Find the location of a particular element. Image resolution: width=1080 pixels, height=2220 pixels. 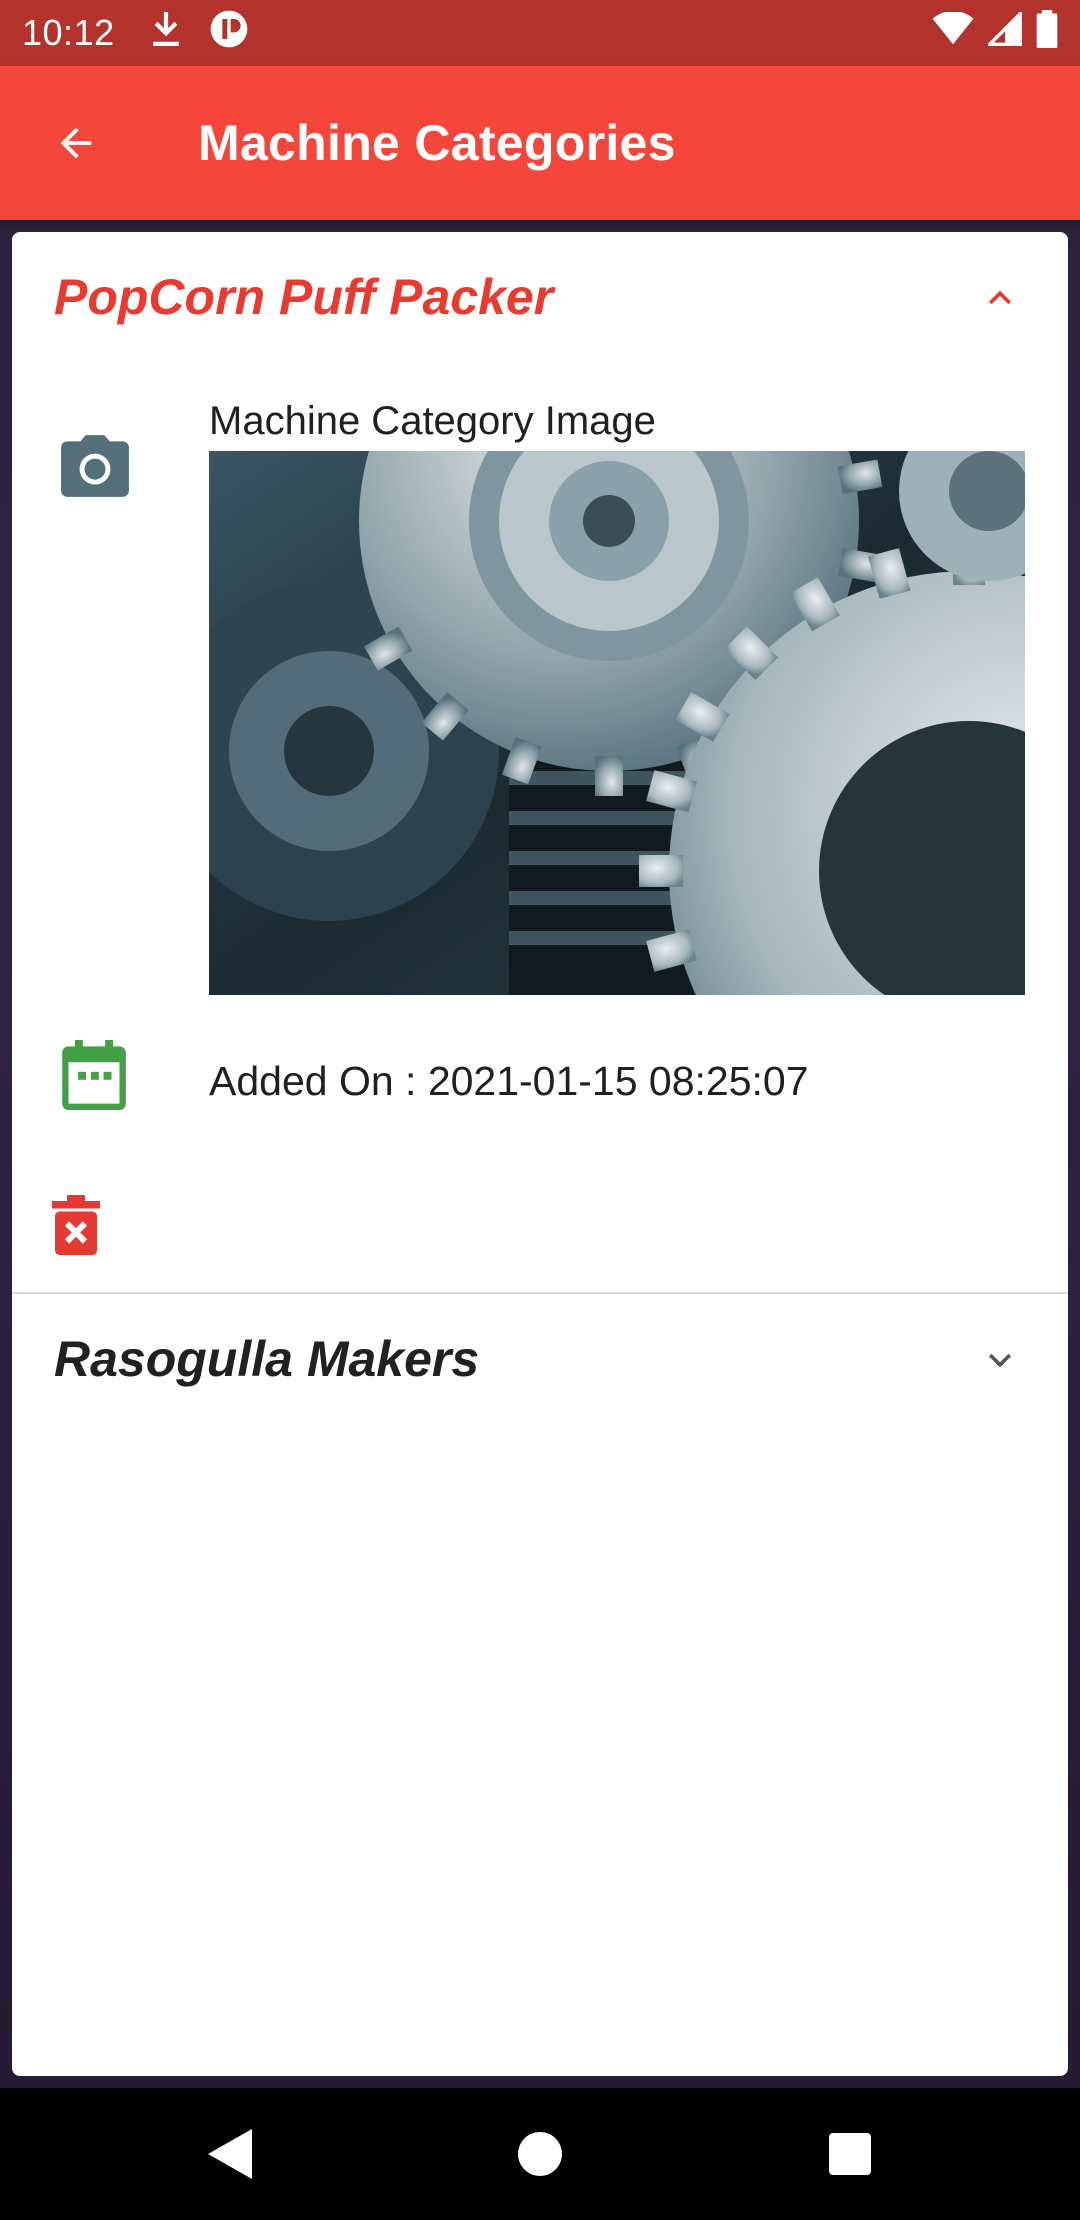

download-icon is located at coordinates (166, 33).